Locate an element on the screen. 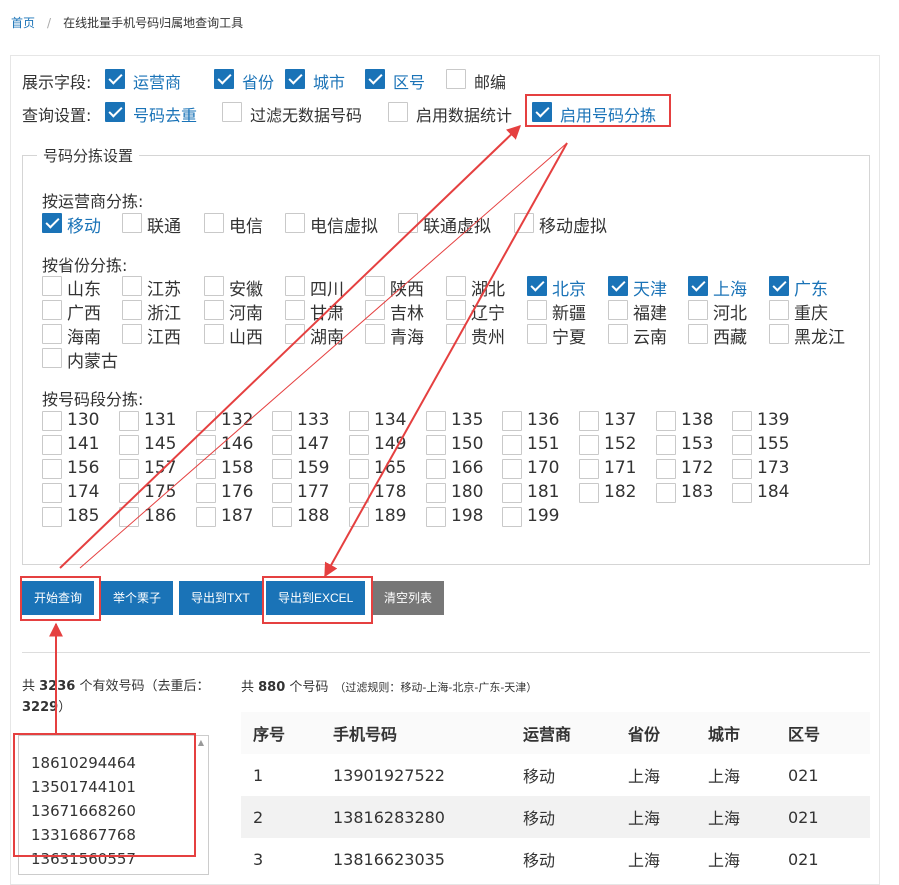 The height and width of the screenshot is (885, 899). clear-list-button: 清空列表 is located at coordinates (408, 598).